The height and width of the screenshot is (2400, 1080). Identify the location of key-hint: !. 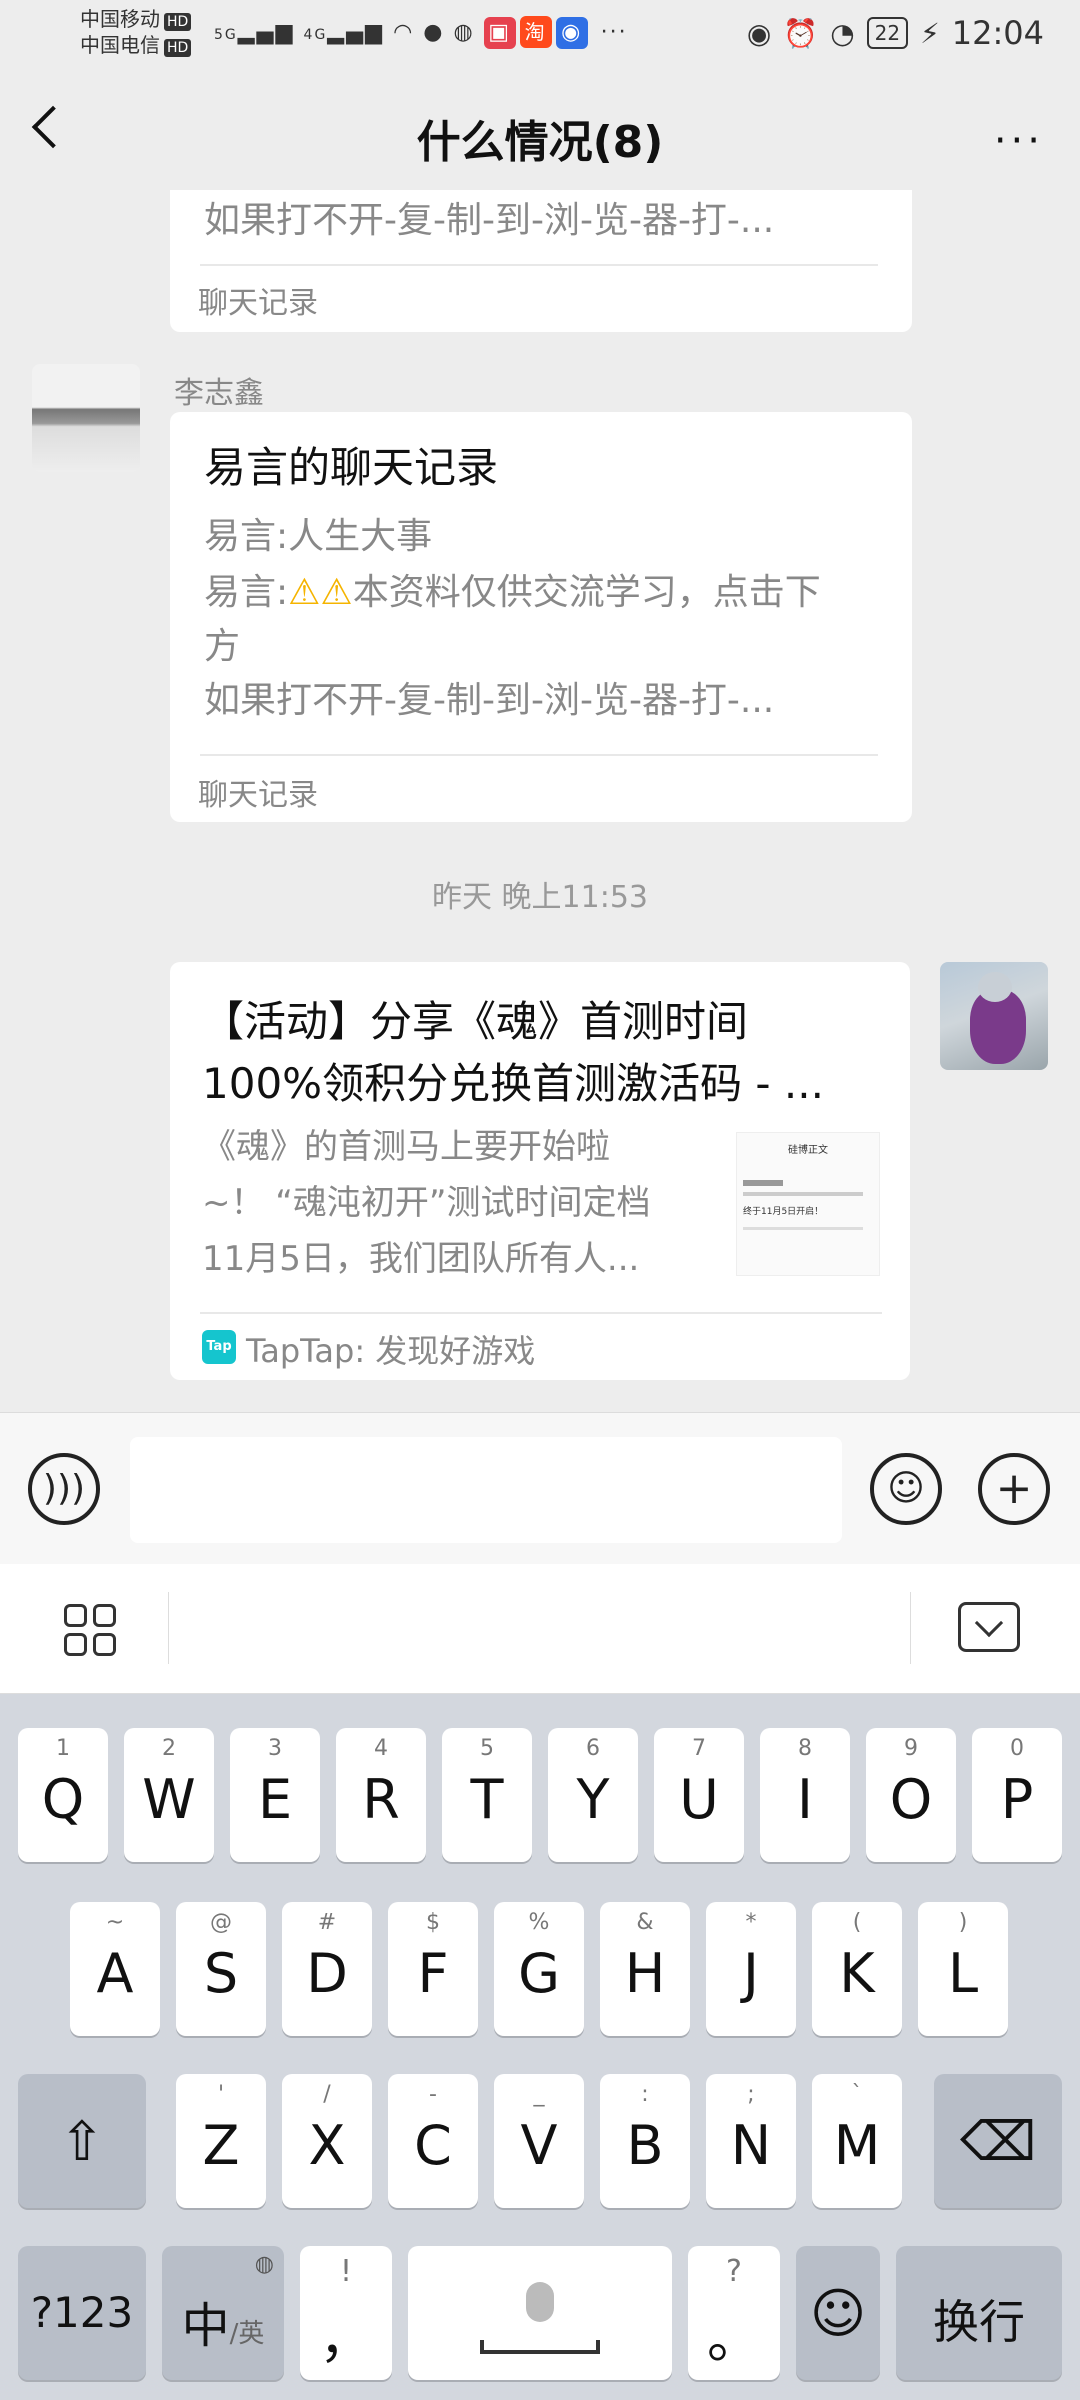
(346, 2271).